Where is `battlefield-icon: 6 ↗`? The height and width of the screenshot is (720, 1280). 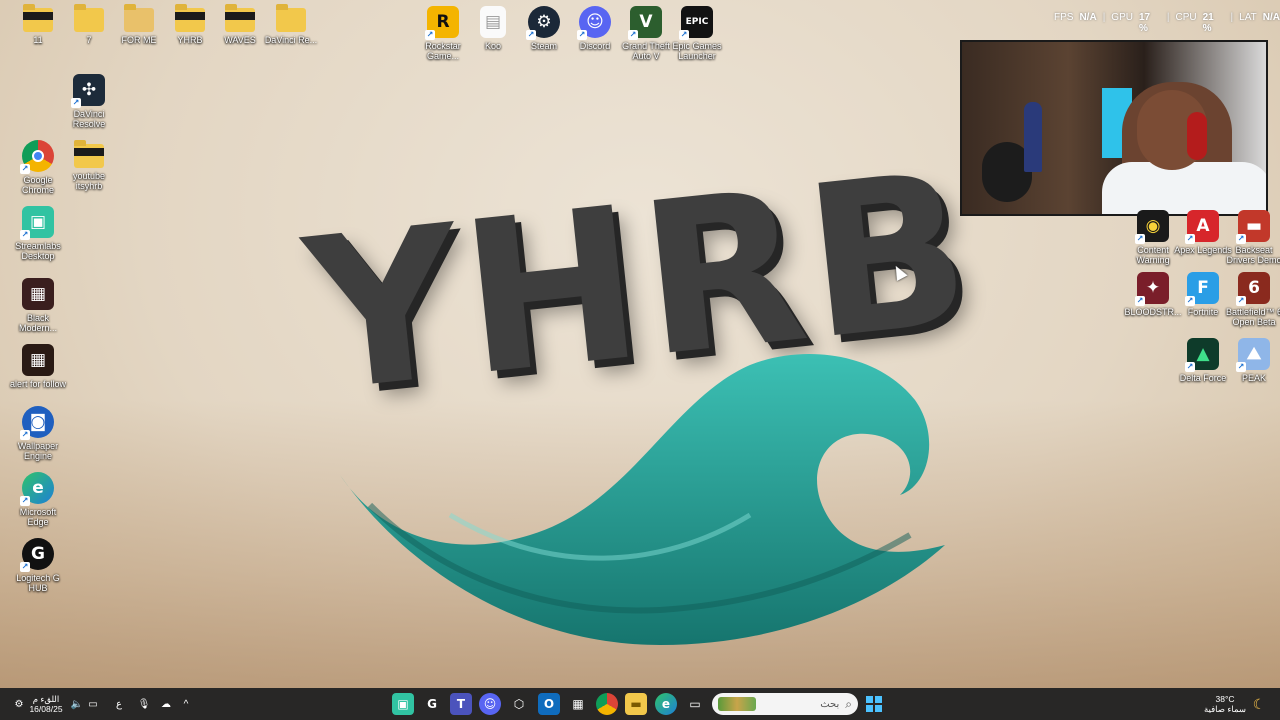
battlefield-icon: 6 ↗ is located at coordinates (1253, 289).